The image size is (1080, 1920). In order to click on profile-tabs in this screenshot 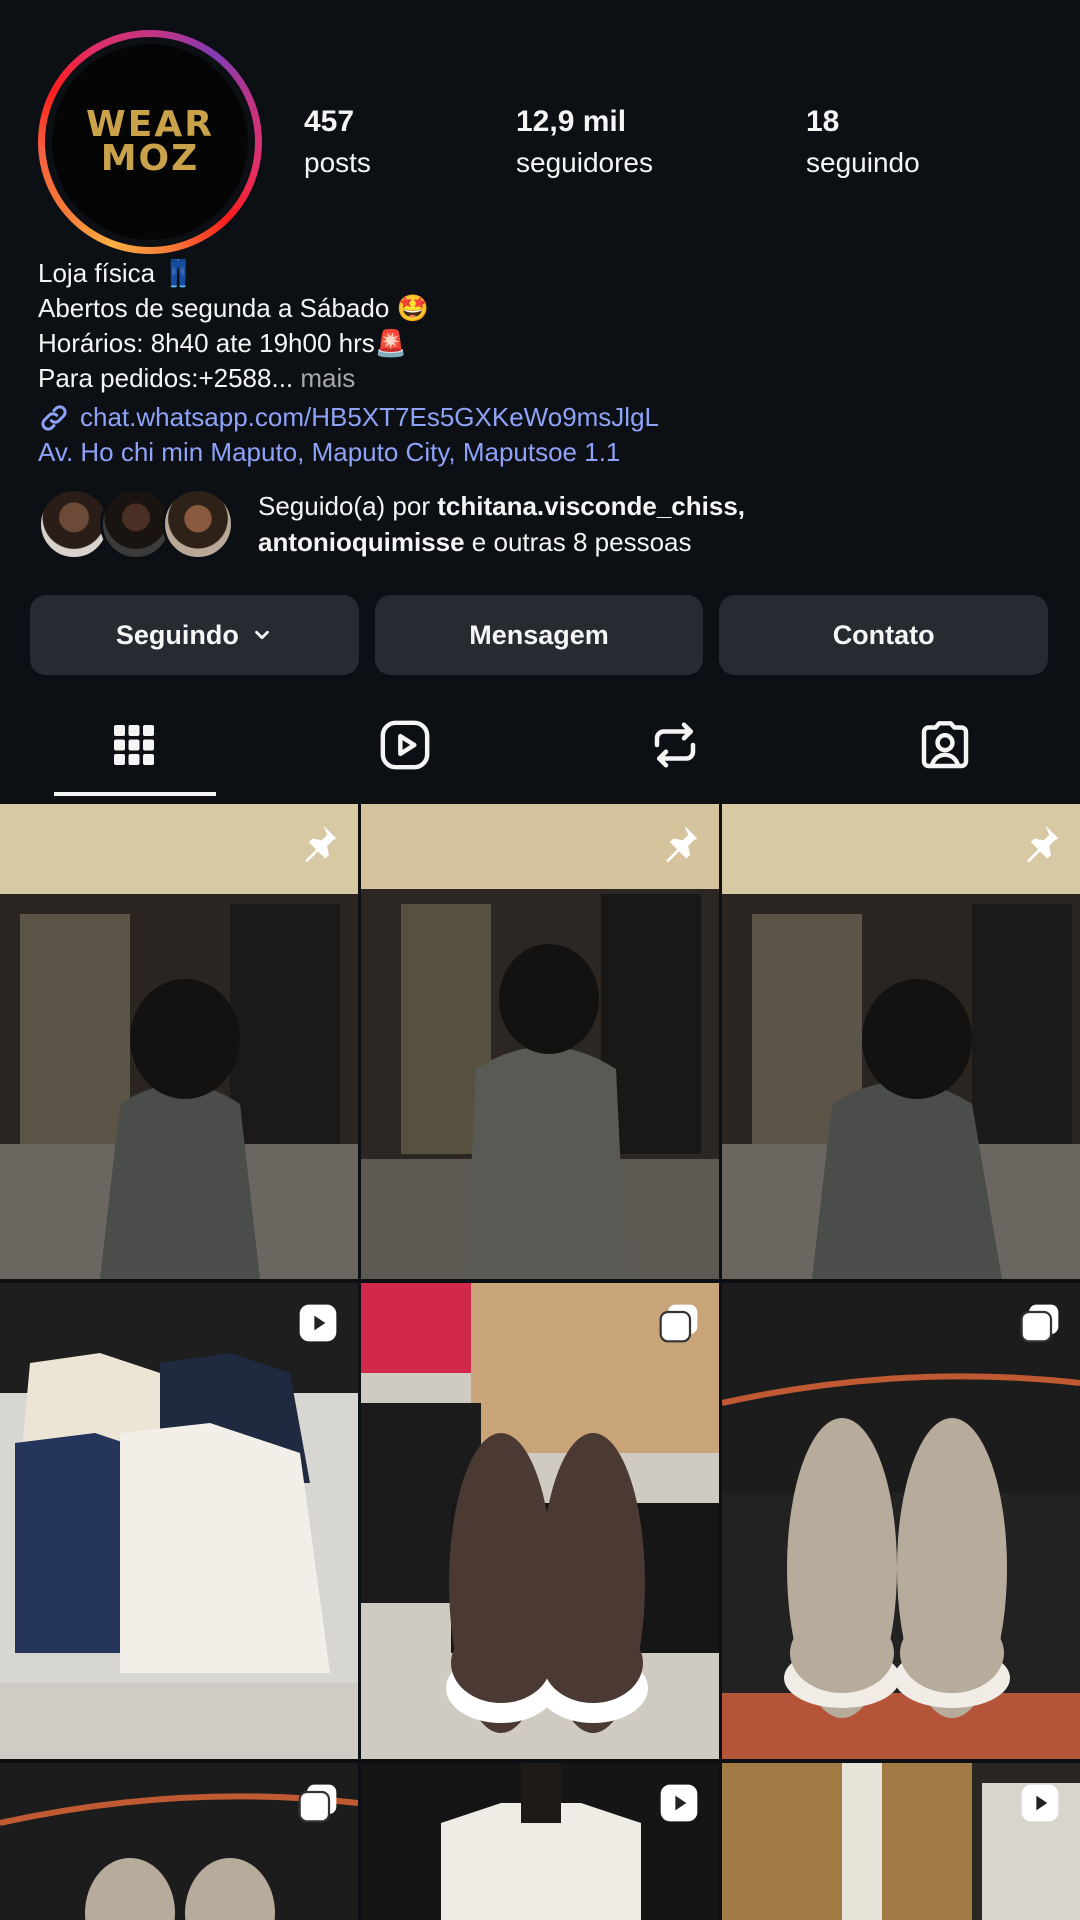, I will do `click(540, 745)`.